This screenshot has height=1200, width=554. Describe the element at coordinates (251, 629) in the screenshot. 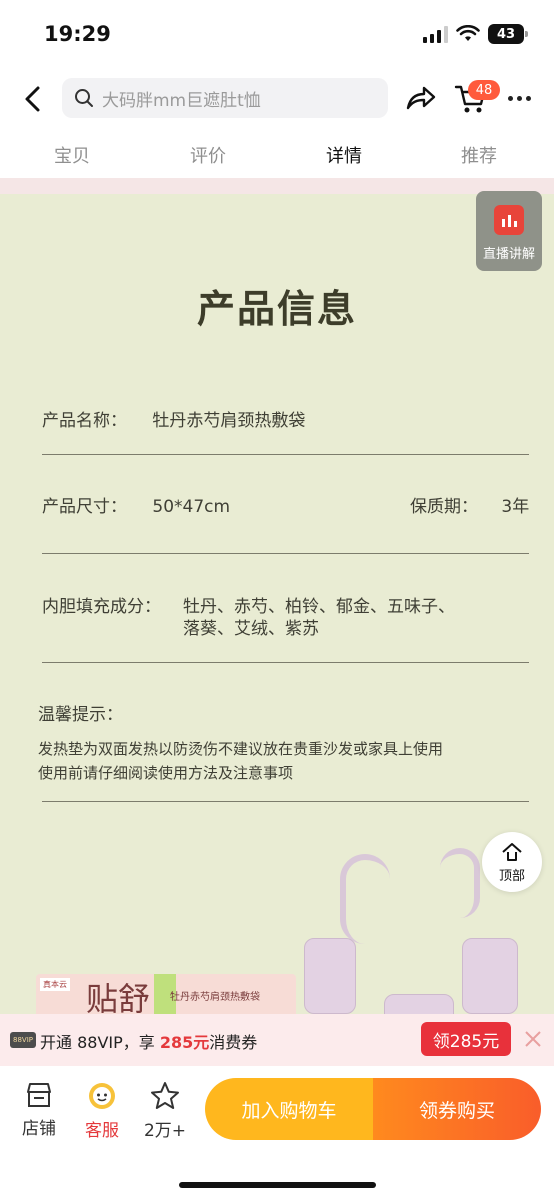

I see `filling-line-2: 落葵、艾绒、紫苏` at that location.